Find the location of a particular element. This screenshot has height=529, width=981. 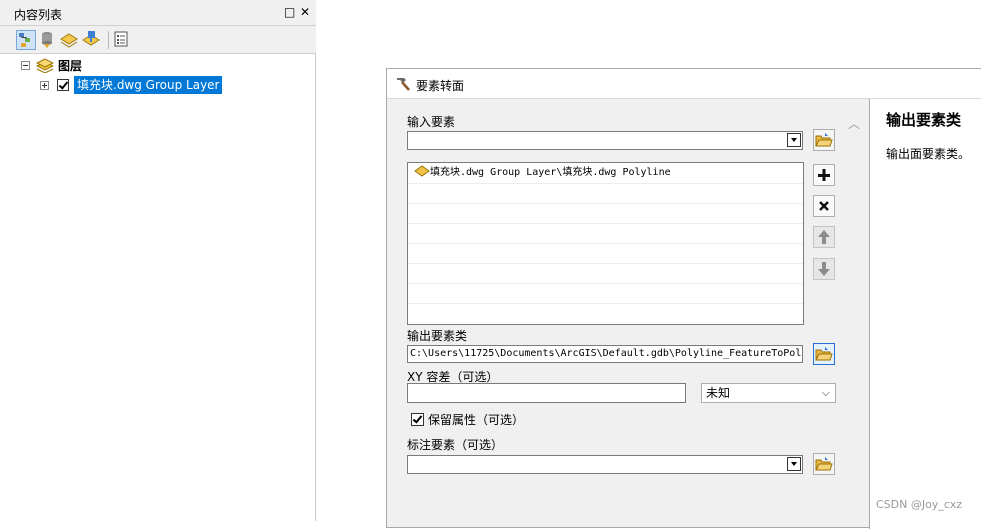

browse-output-button is located at coordinates (824, 354).